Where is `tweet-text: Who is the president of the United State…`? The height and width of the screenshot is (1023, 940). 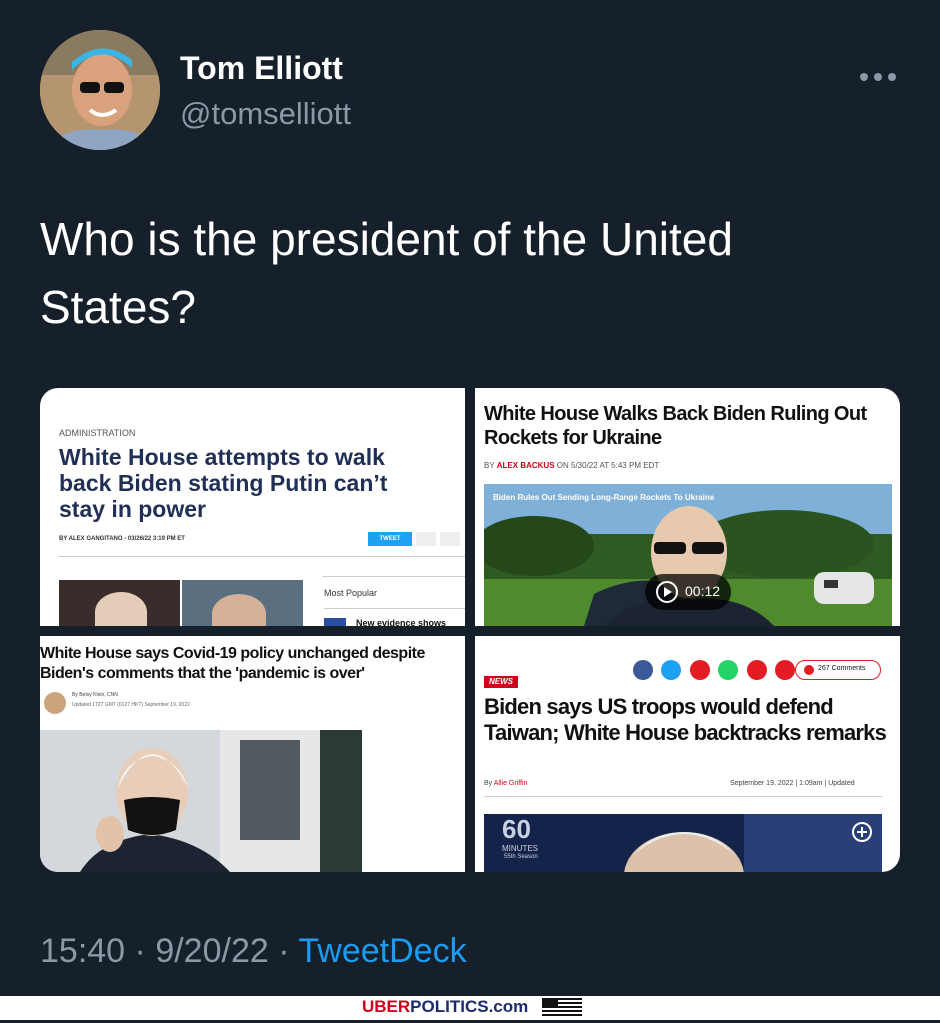 tweet-text: Who is the president of the United State… is located at coordinates (386, 273).